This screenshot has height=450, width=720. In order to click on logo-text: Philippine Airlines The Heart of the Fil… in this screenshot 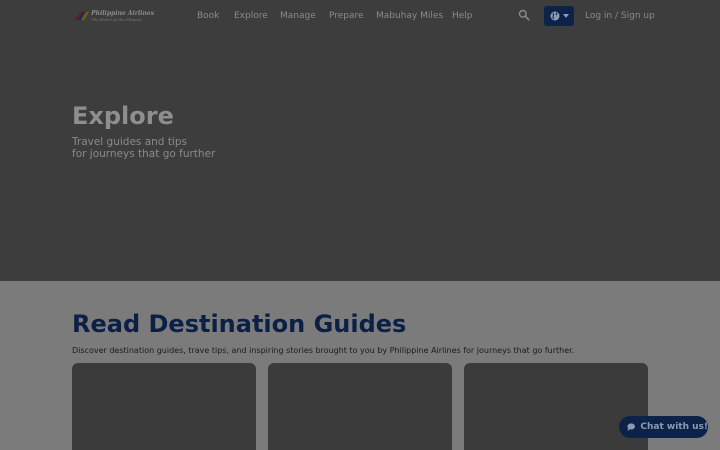, I will do `click(122, 15)`.